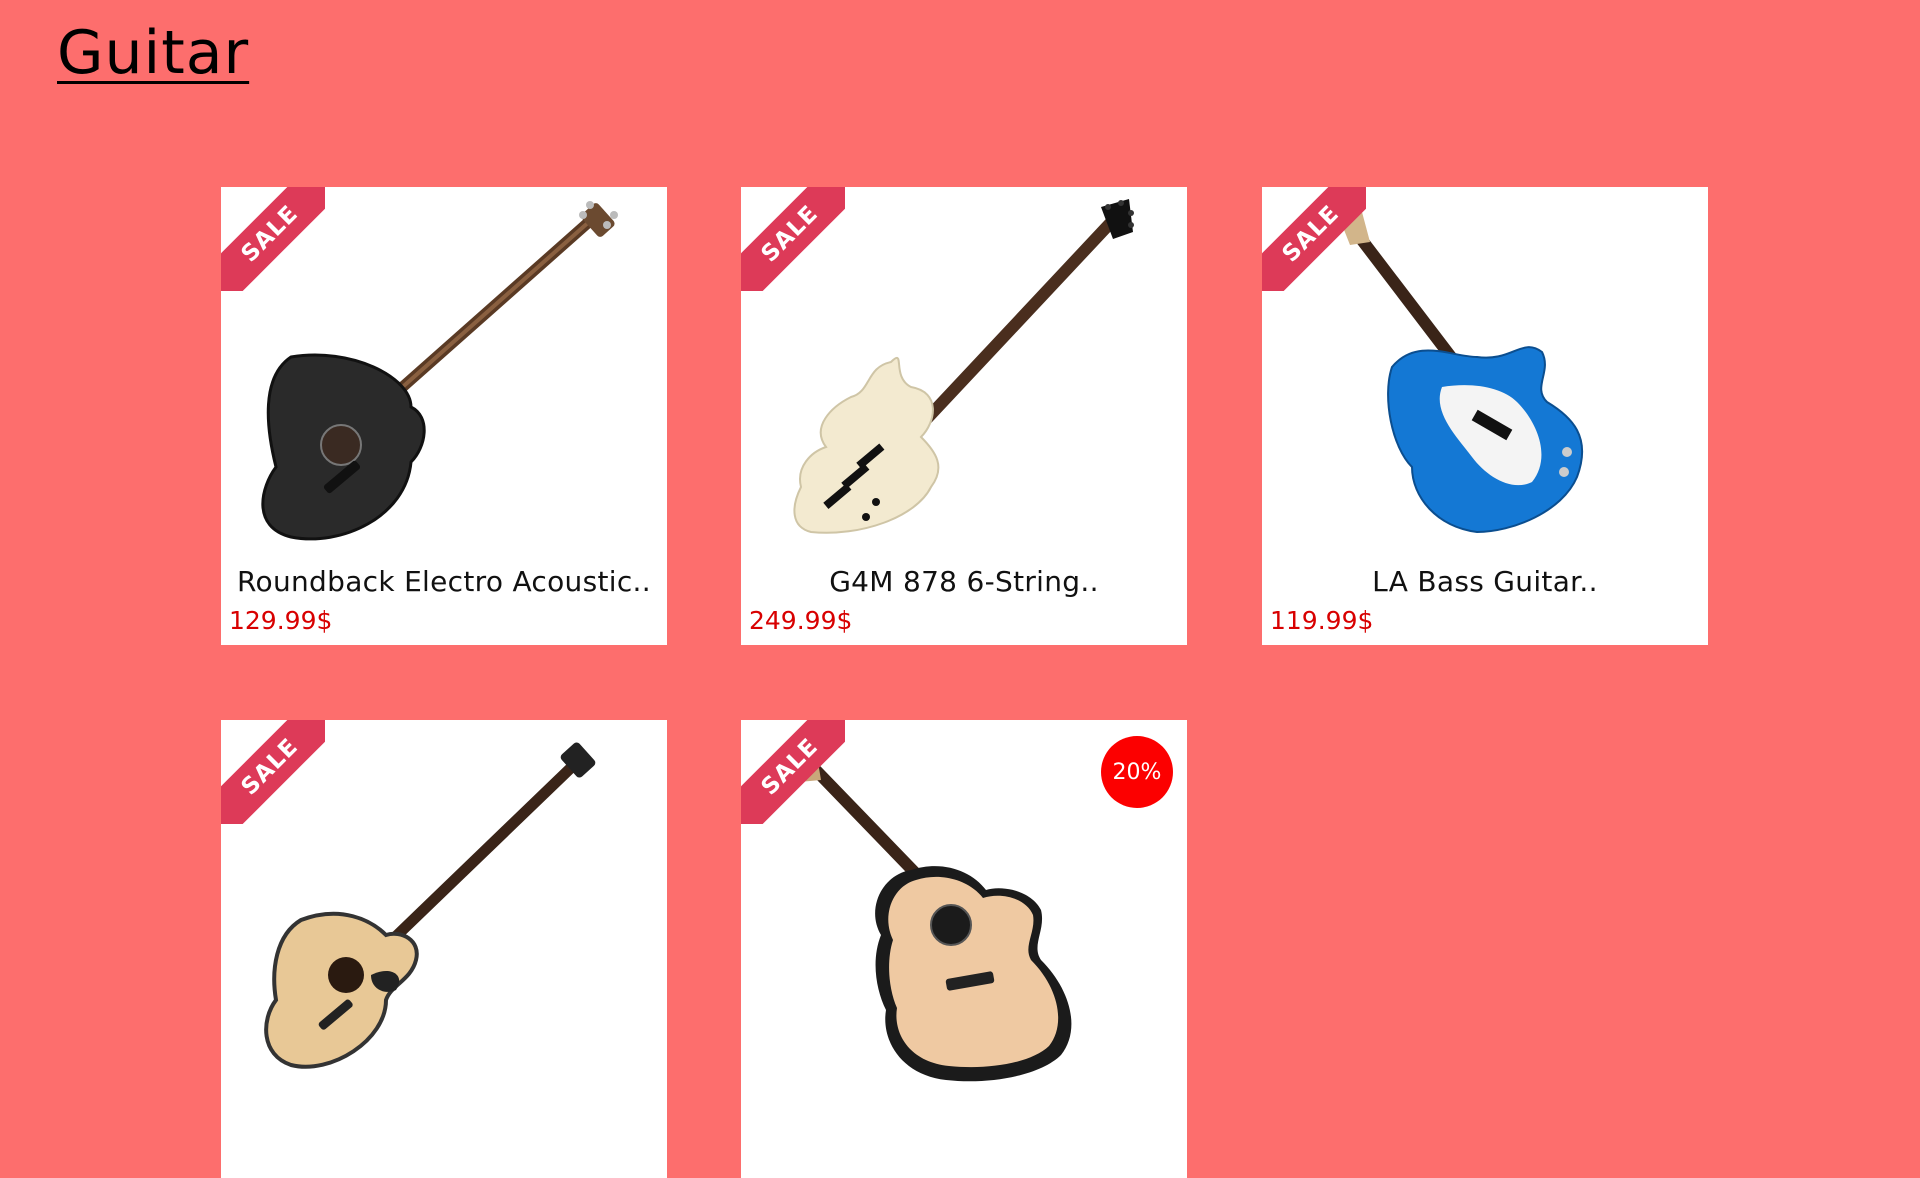  What do you see at coordinates (1485, 416) in the screenshot?
I see `product-card: SALE LA Bass Guitar.. 119.99$` at bounding box center [1485, 416].